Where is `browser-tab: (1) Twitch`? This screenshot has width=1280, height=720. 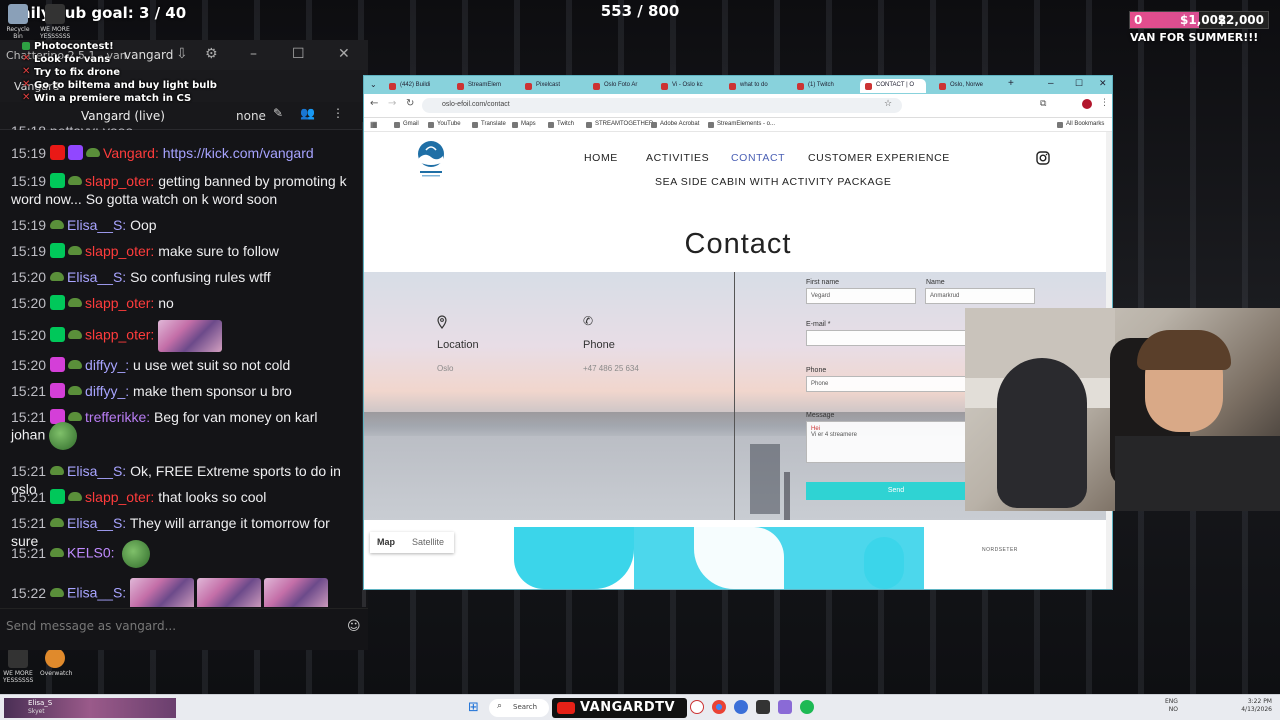
browser-tab: (1) Twitch is located at coordinates (825, 86).